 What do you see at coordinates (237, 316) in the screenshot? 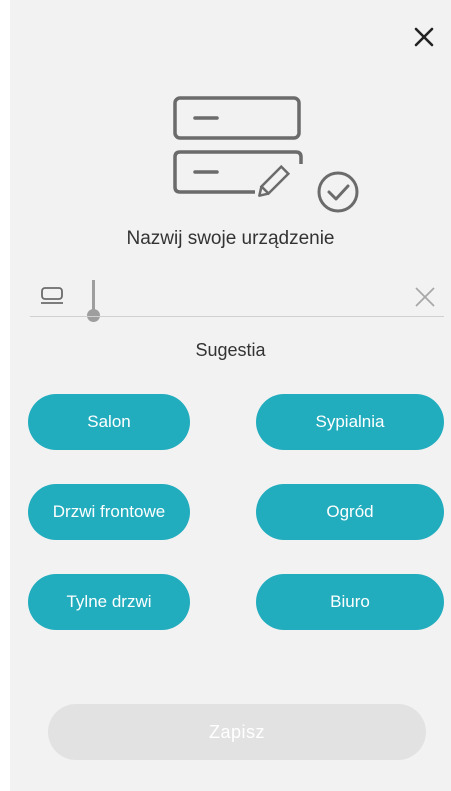
I see `input-underline` at bounding box center [237, 316].